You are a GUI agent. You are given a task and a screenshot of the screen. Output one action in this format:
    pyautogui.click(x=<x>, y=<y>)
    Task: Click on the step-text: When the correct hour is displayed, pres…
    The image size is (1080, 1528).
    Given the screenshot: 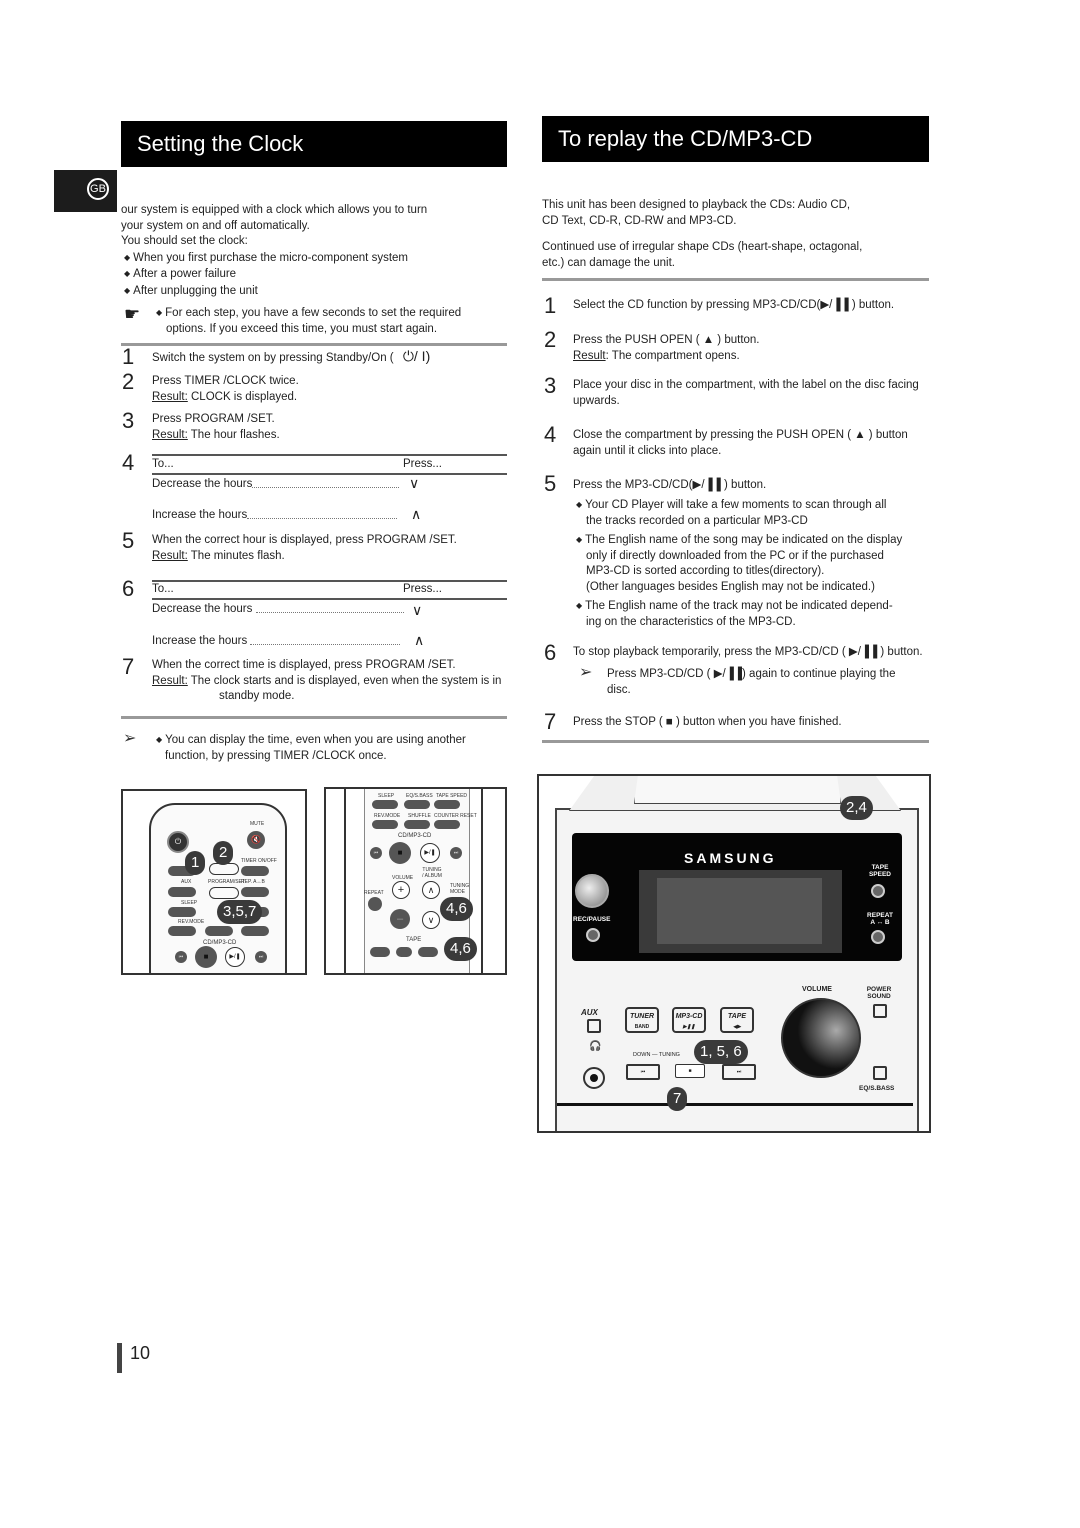 What is the action you would take?
    pyautogui.click(x=304, y=540)
    